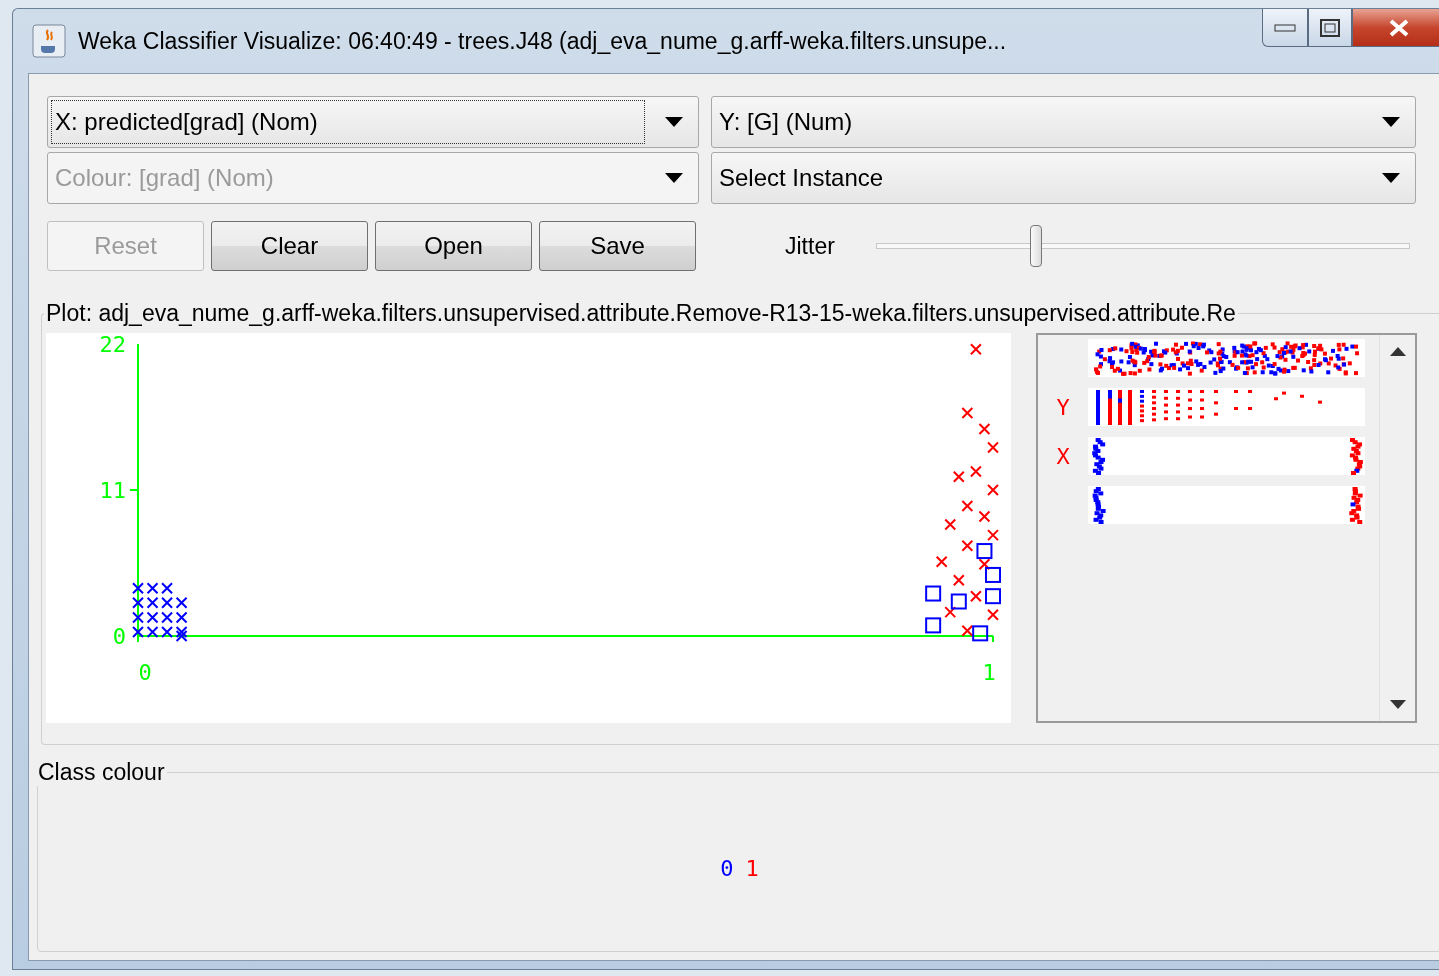  Describe the element at coordinates (119, 636) in the screenshot. I see `y-tick-label: 0` at that location.